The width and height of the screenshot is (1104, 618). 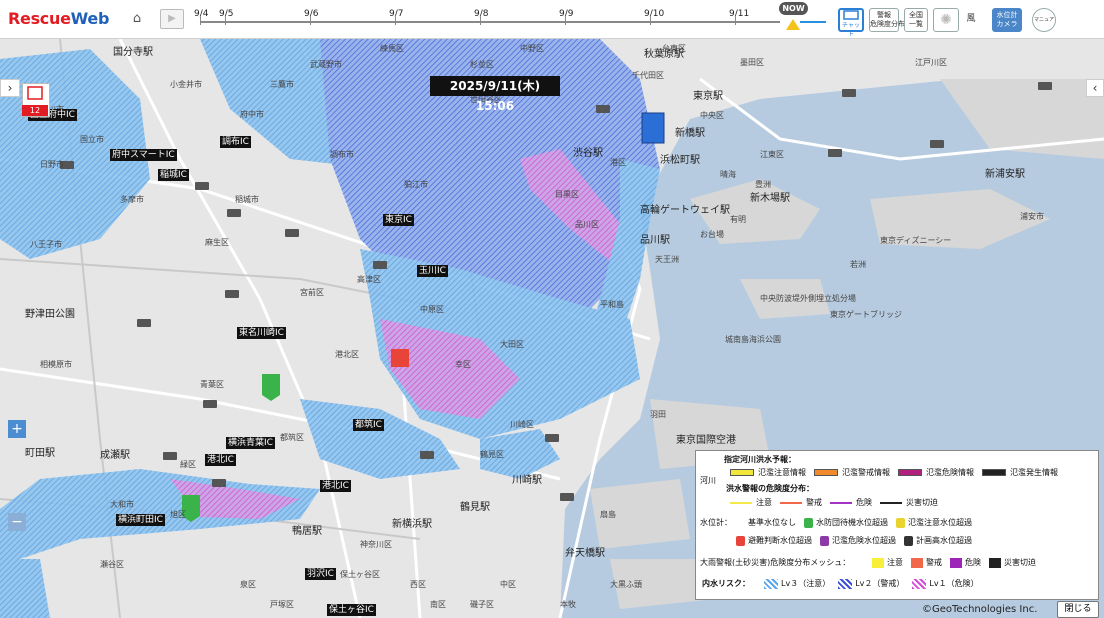 I want to click on place-label: 南区, so click(x=438, y=604).